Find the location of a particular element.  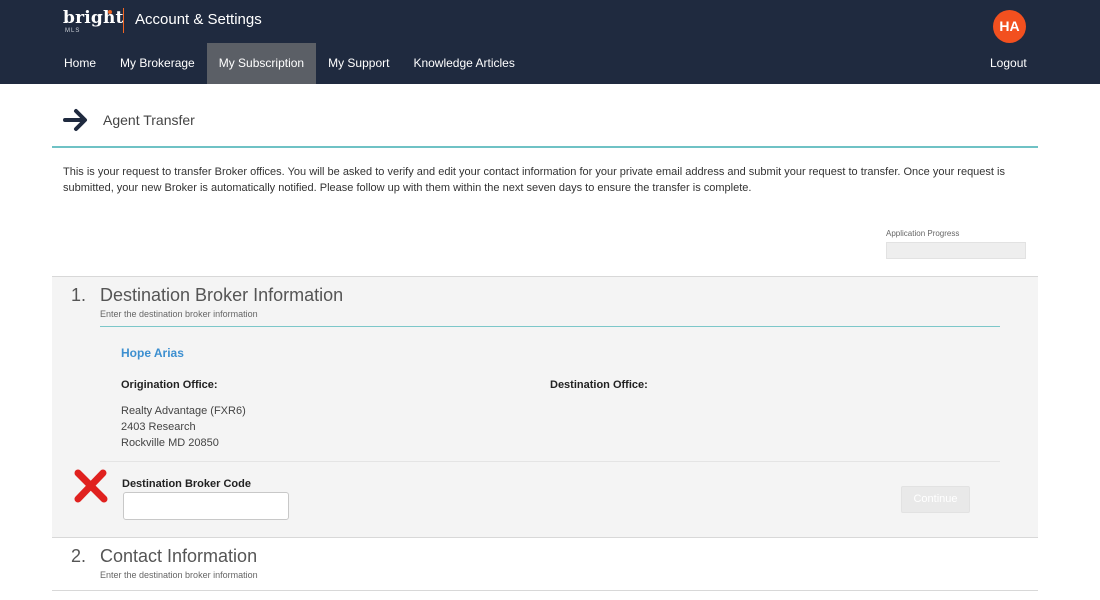

page-heading: Agent Transfer is located at coordinates (545, 122).